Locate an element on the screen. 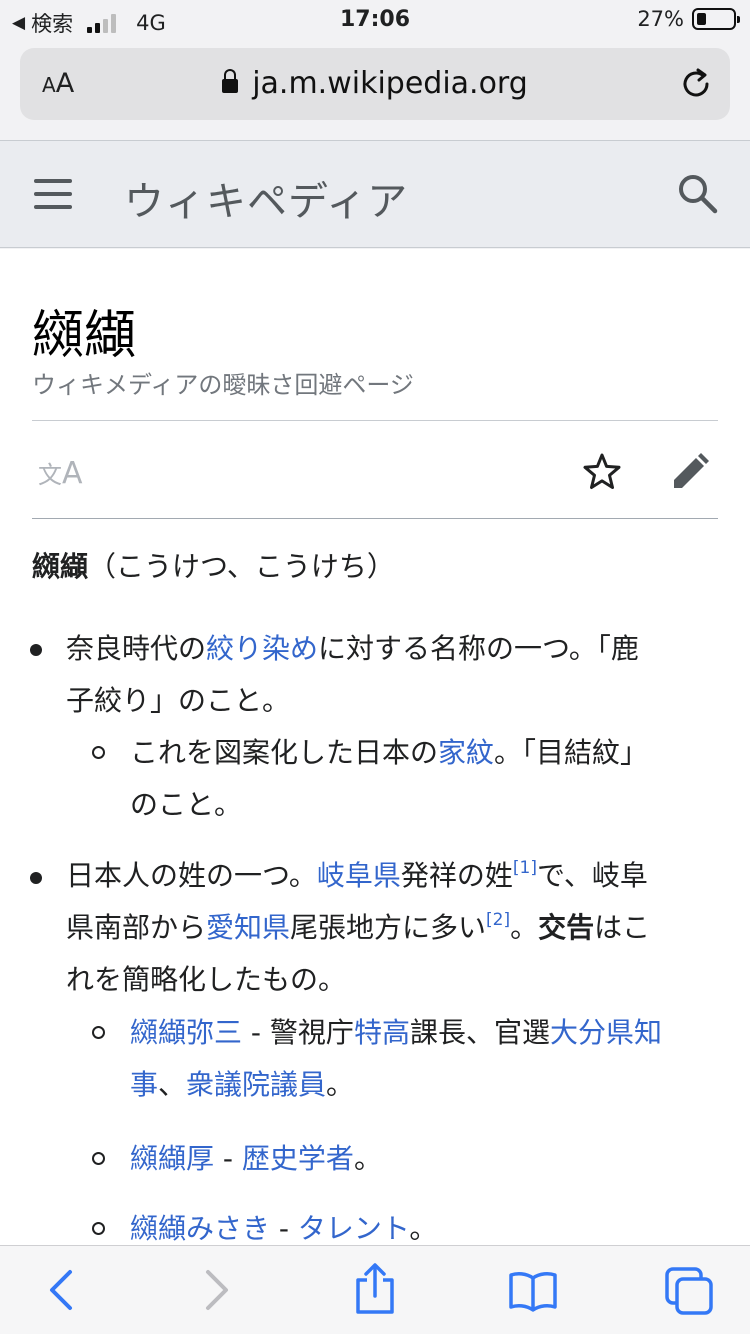  tabs-icon is located at coordinates (689, 1291).